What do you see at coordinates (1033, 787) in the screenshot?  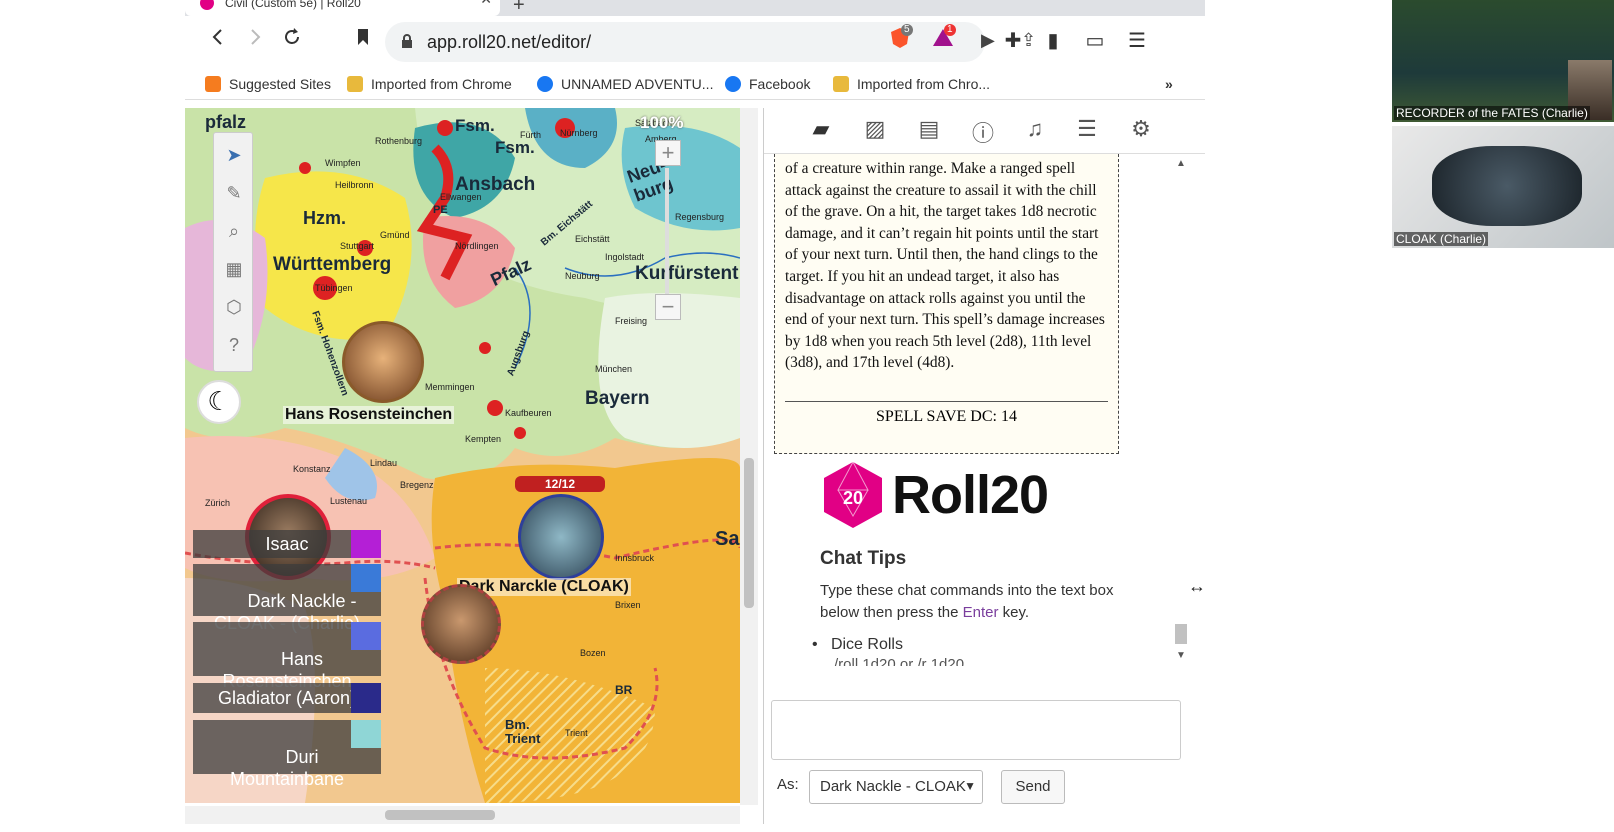 I see `send-button: Send` at bounding box center [1033, 787].